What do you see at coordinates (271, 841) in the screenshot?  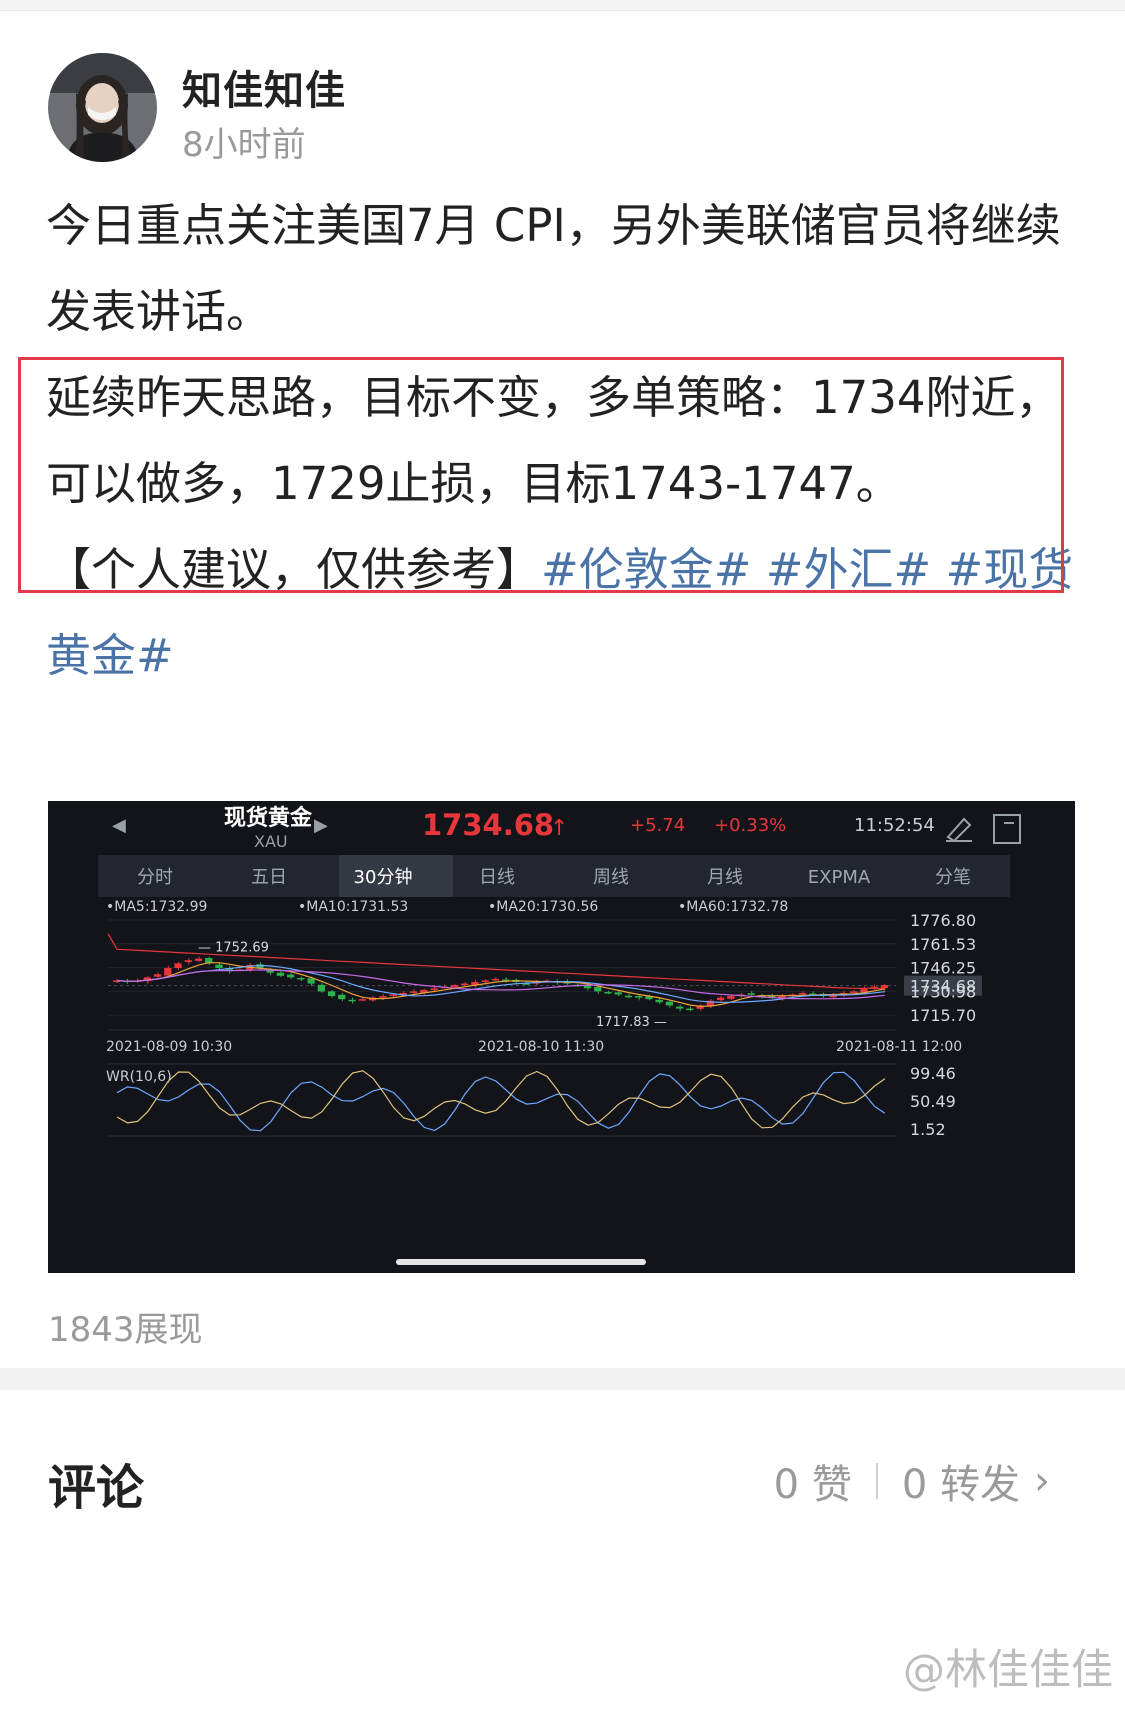 I see `symbol-code: XAU` at bounding box center [271, 841].